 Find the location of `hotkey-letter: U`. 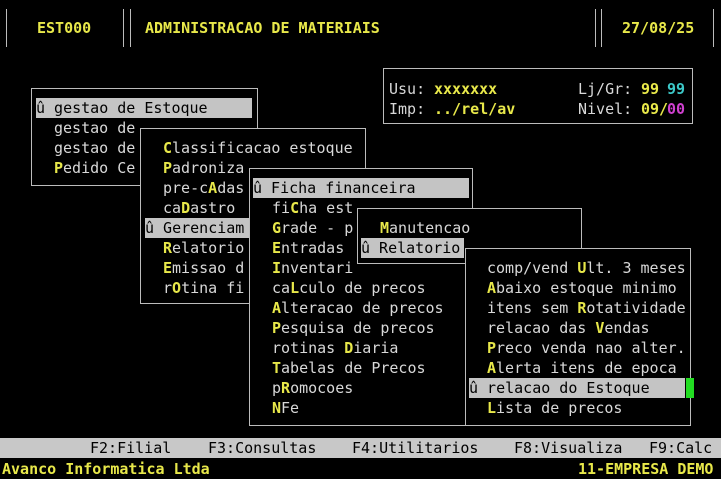

hotkey-letter: U is located at coordinates (582, 268).